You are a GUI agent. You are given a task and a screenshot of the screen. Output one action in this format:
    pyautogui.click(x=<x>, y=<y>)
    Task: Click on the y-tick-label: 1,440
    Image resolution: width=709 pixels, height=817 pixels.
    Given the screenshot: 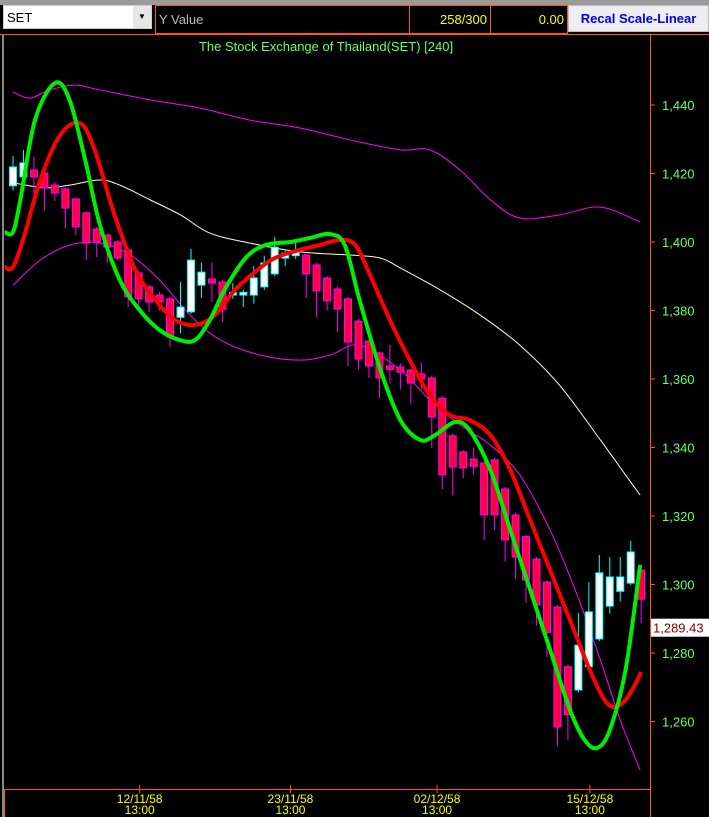 What is the action you would take?
    pyautogui.click(x=678, y=105)
    